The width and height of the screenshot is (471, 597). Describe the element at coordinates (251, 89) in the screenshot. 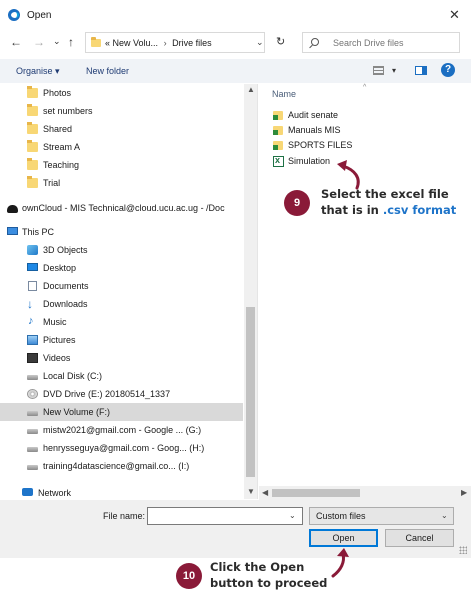

I see `scroll-up-icon: ▲` at that location.